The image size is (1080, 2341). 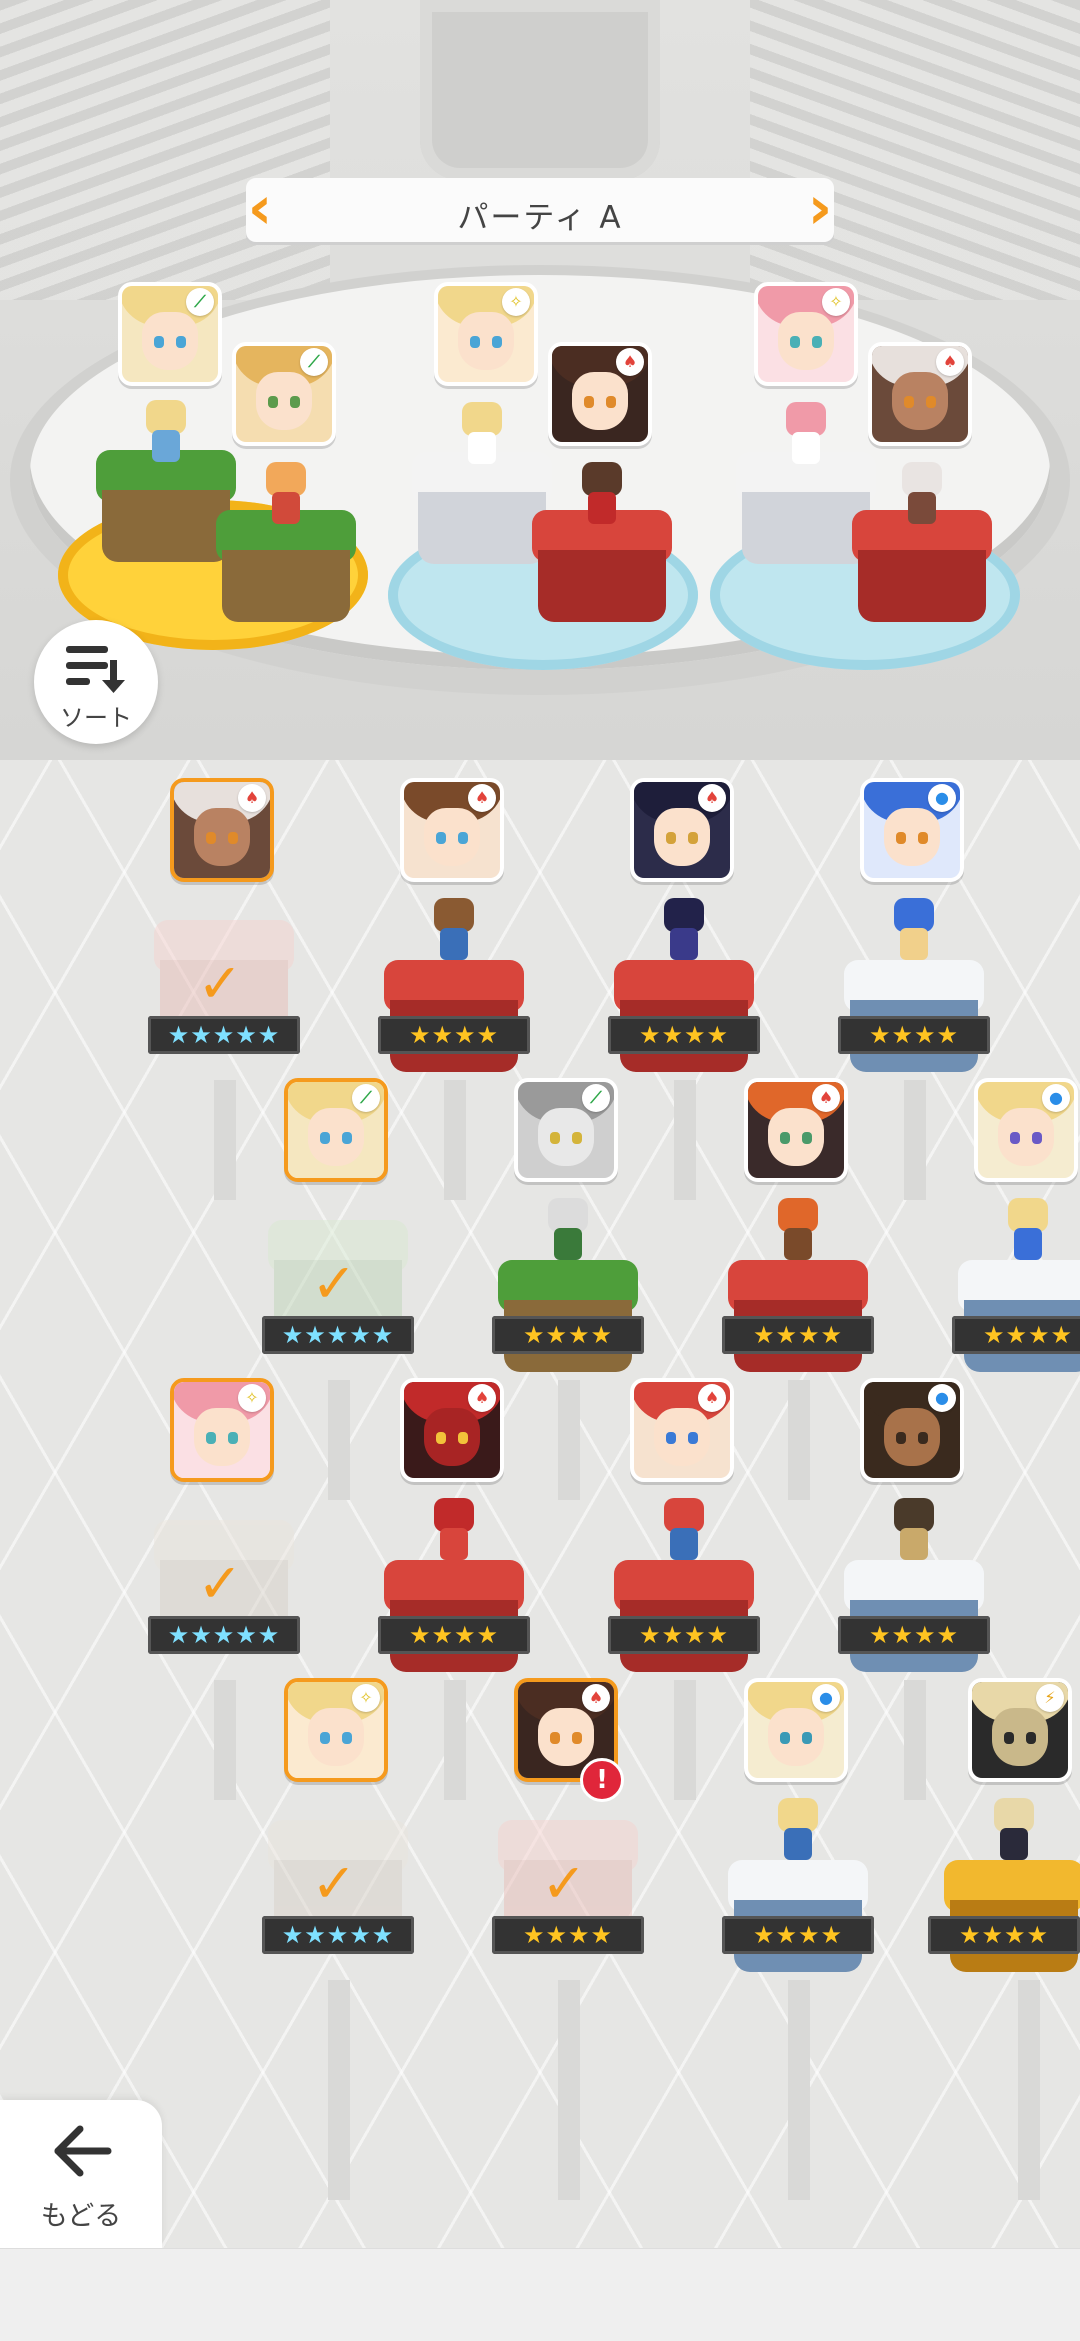 I want to click on party-title: パーティ A, so click(x=540, y=218).